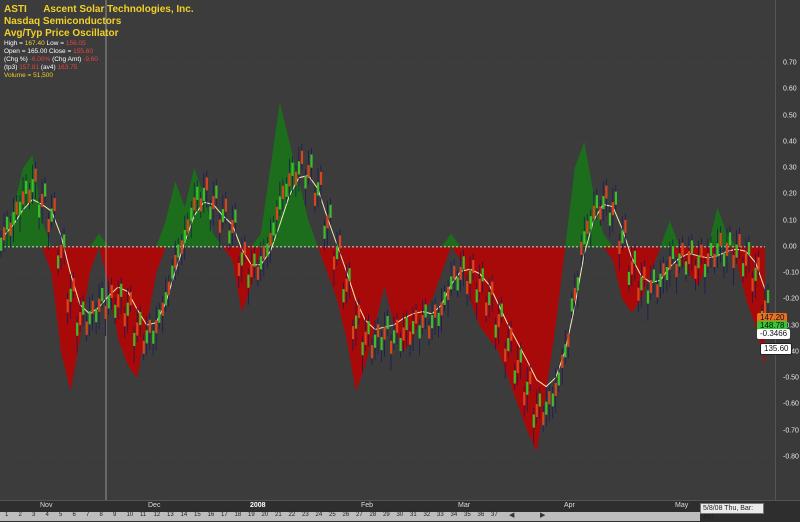 The image size is (800, 522). Describe the element at coordinates (60, 515) in the screenshot. I see `bar-number-tab: 5` at that location.